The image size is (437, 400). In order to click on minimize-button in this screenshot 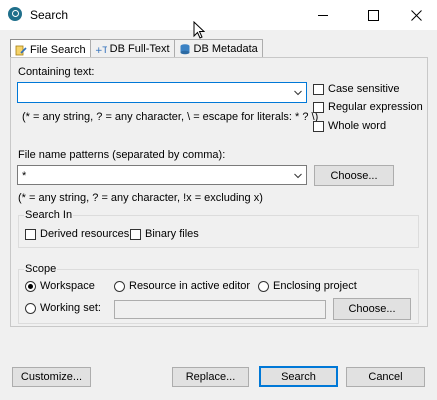, I will do `click(323, 15)`.